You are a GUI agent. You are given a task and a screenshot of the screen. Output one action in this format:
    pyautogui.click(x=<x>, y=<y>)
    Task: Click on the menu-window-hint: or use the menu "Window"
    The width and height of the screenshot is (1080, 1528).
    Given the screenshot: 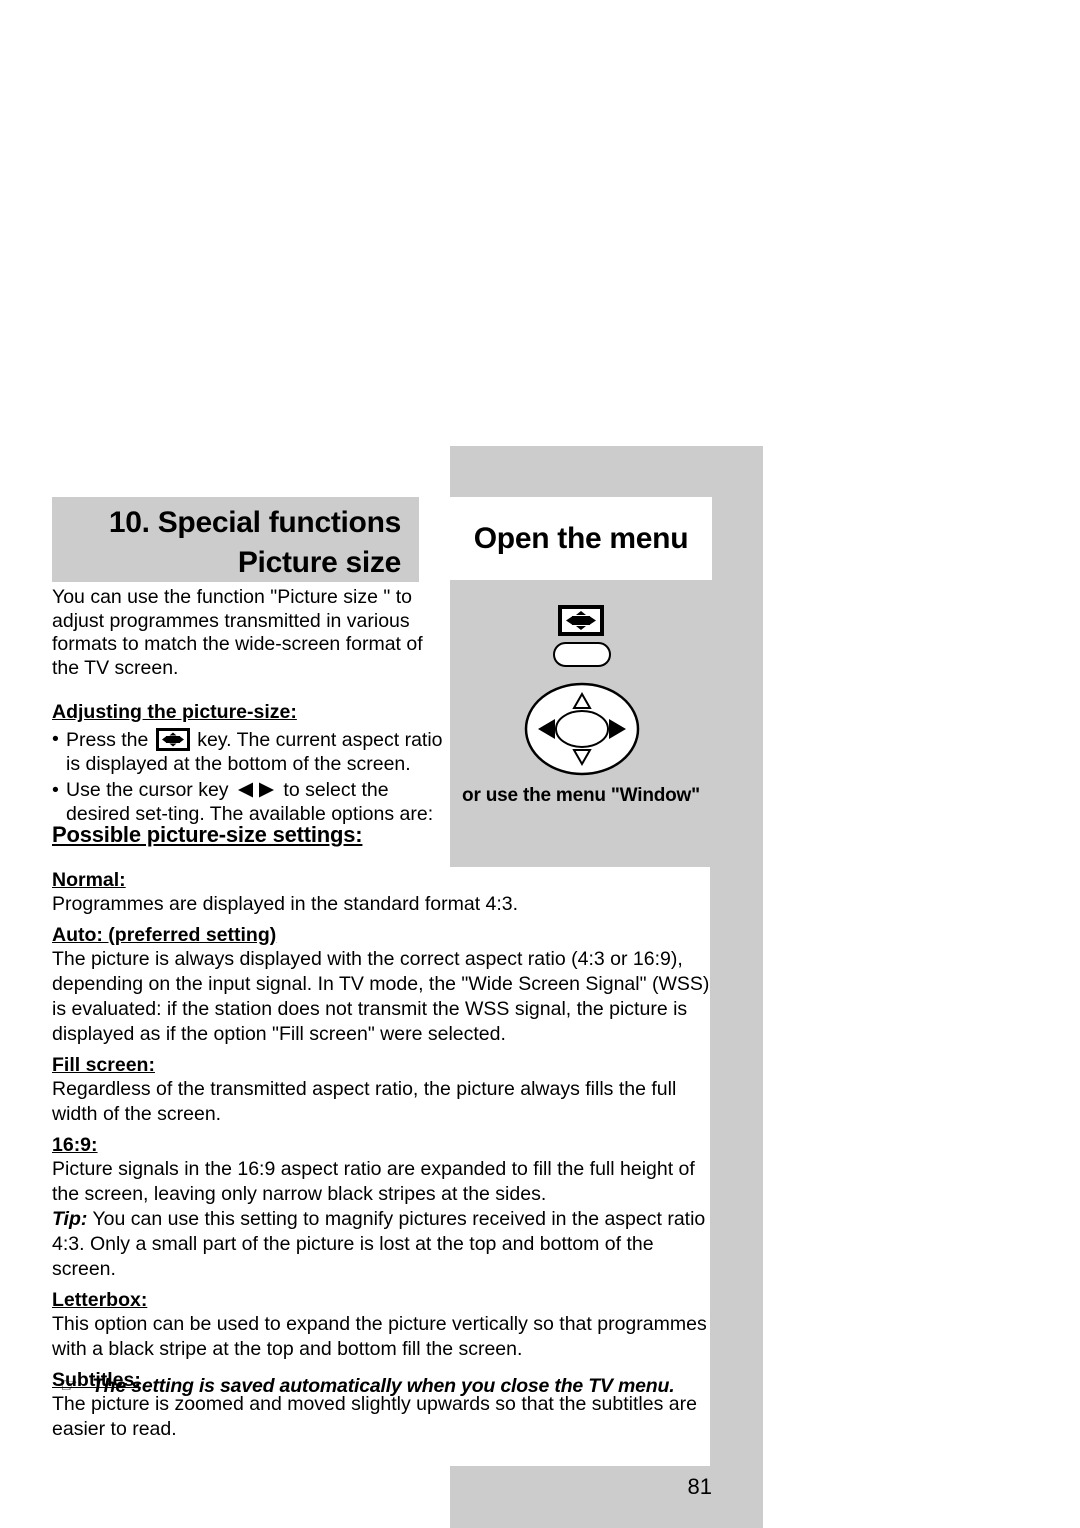 What is the action you would take?
    pyautogui.click(x=581, y=795)
    